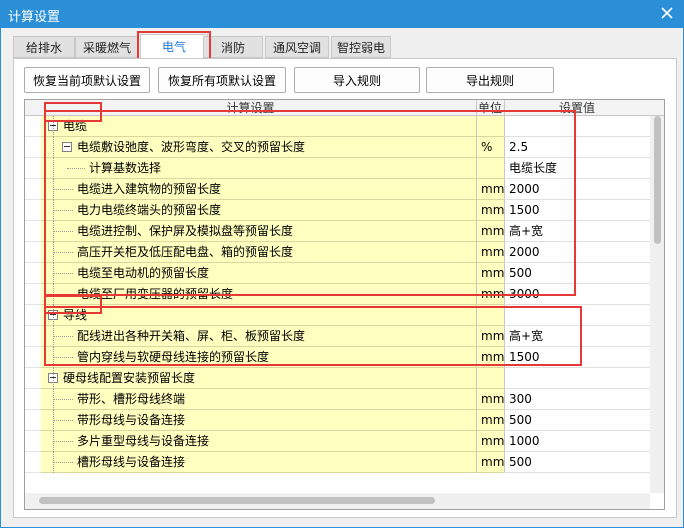  I want to click on setting-name-label: 电缆, so click(75, 126).